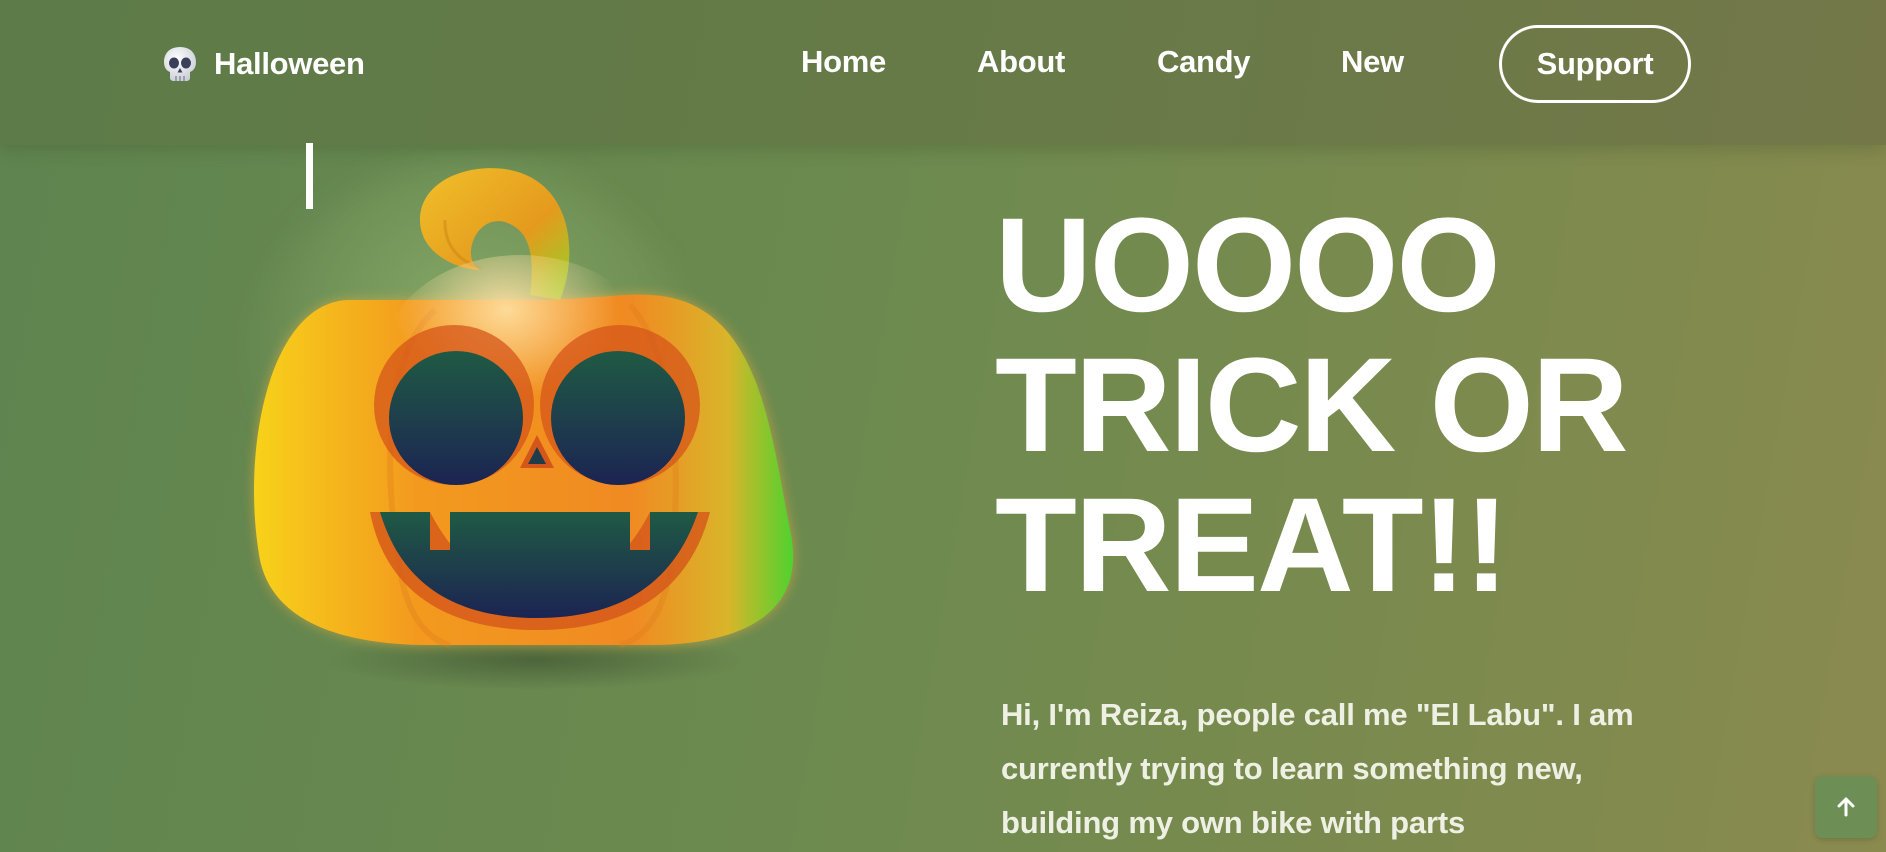 The image size is (1886, 852). I want to click on nav-link-new: New, so click(1372, 62).